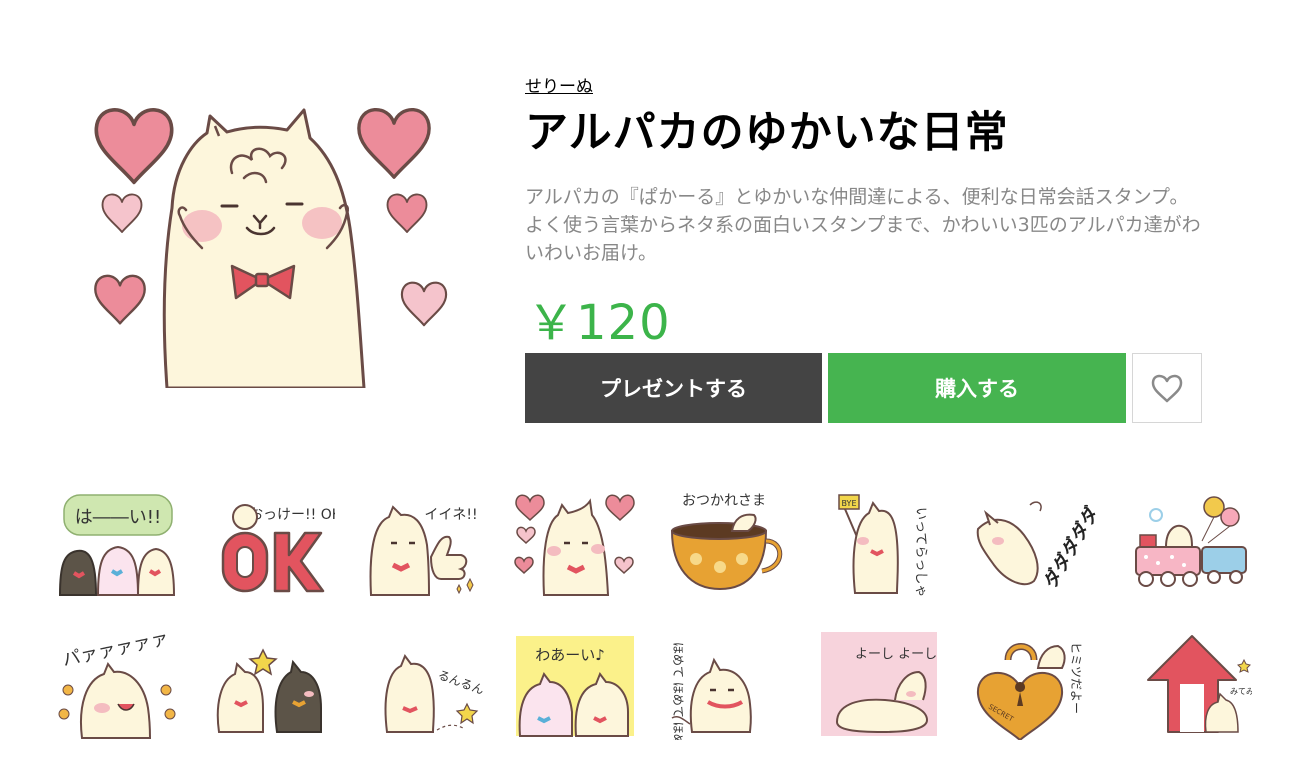  Describe the element at coordinates (724, 501) in the screenshot. I see `sticker-text: おつかれさま` at that location.